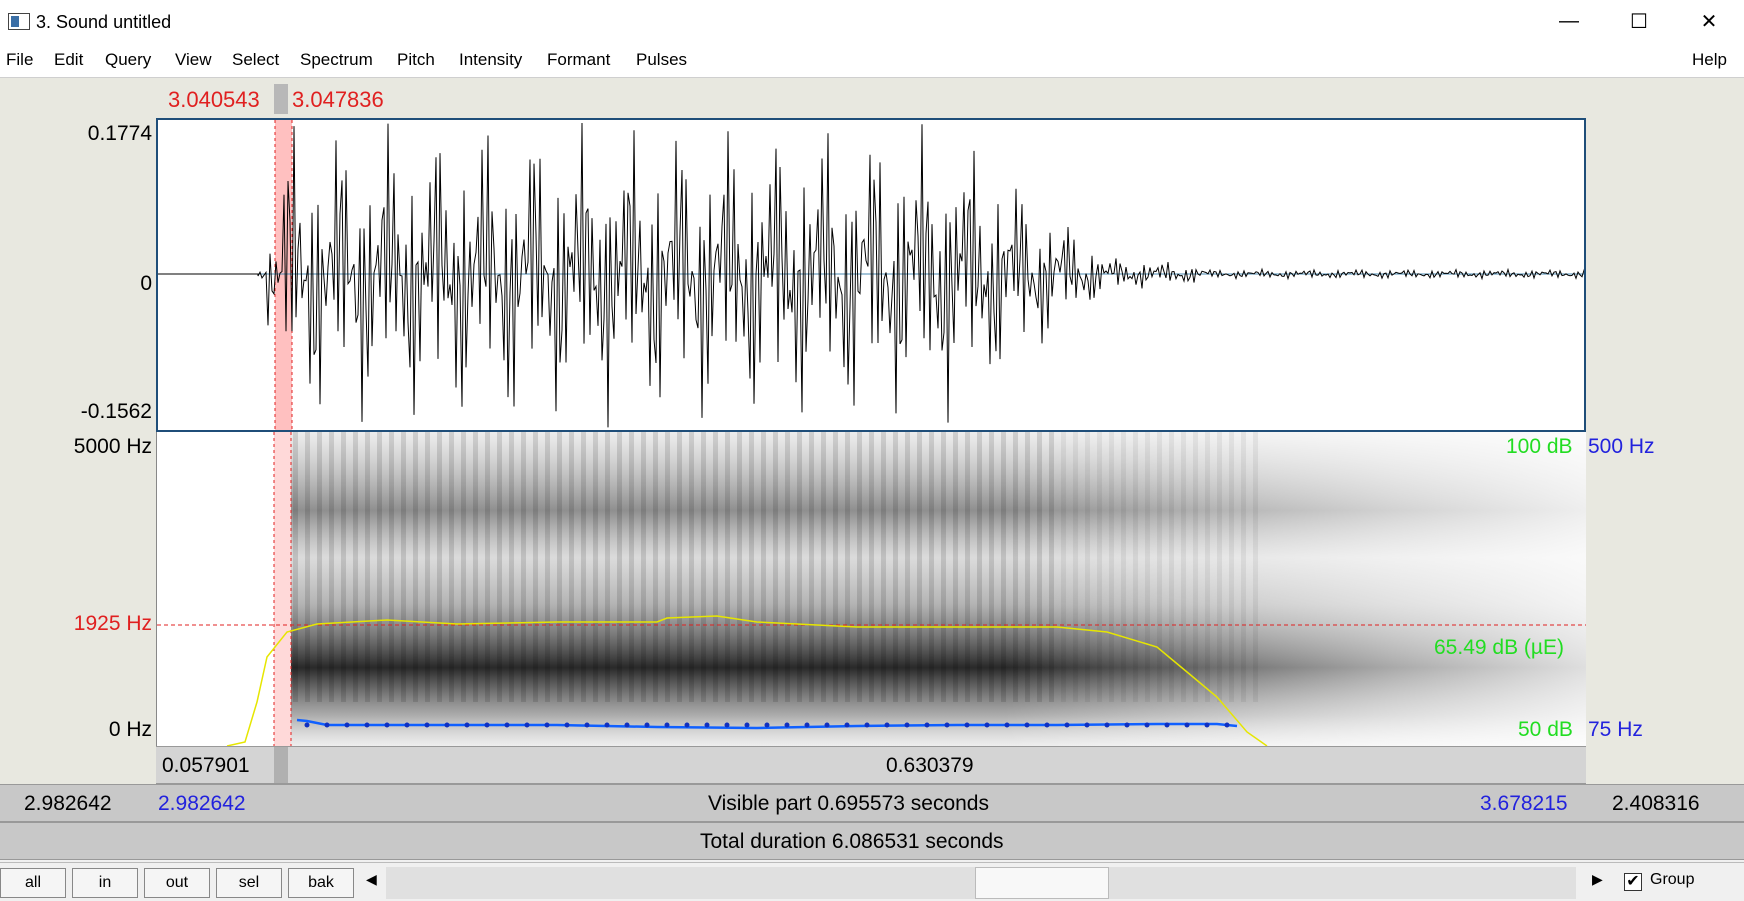  What do you see at coordinates (281, 99) in the screenshot?
I see `selection-marker` at bounding box center [281, 99].